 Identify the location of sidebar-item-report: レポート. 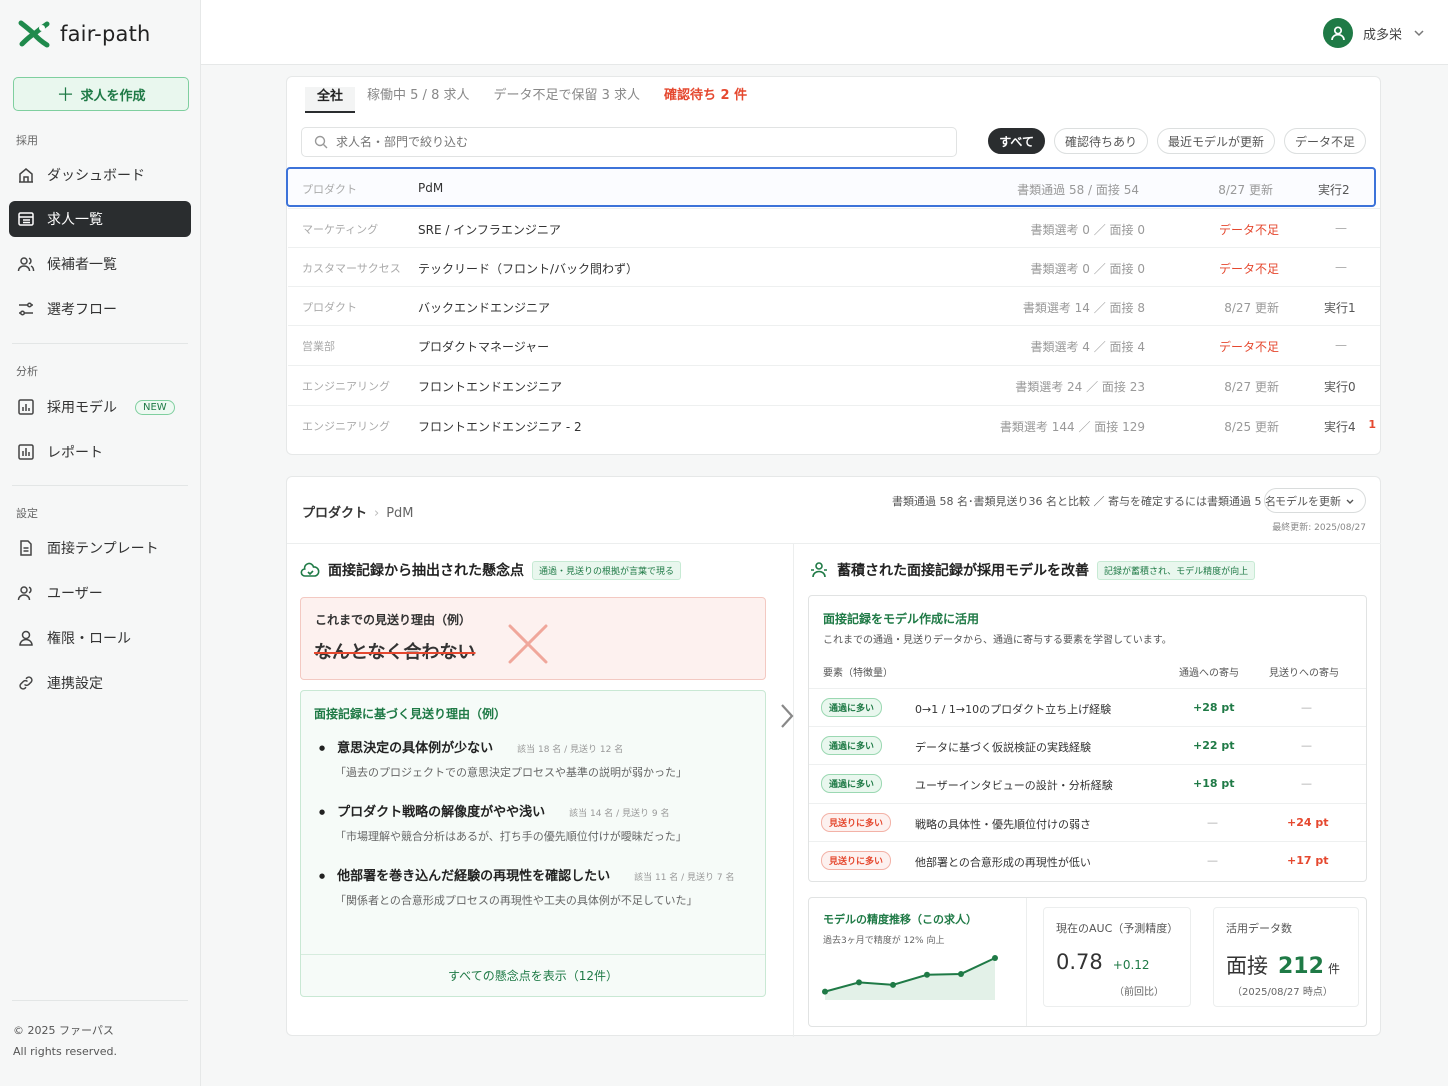
(100, 452).